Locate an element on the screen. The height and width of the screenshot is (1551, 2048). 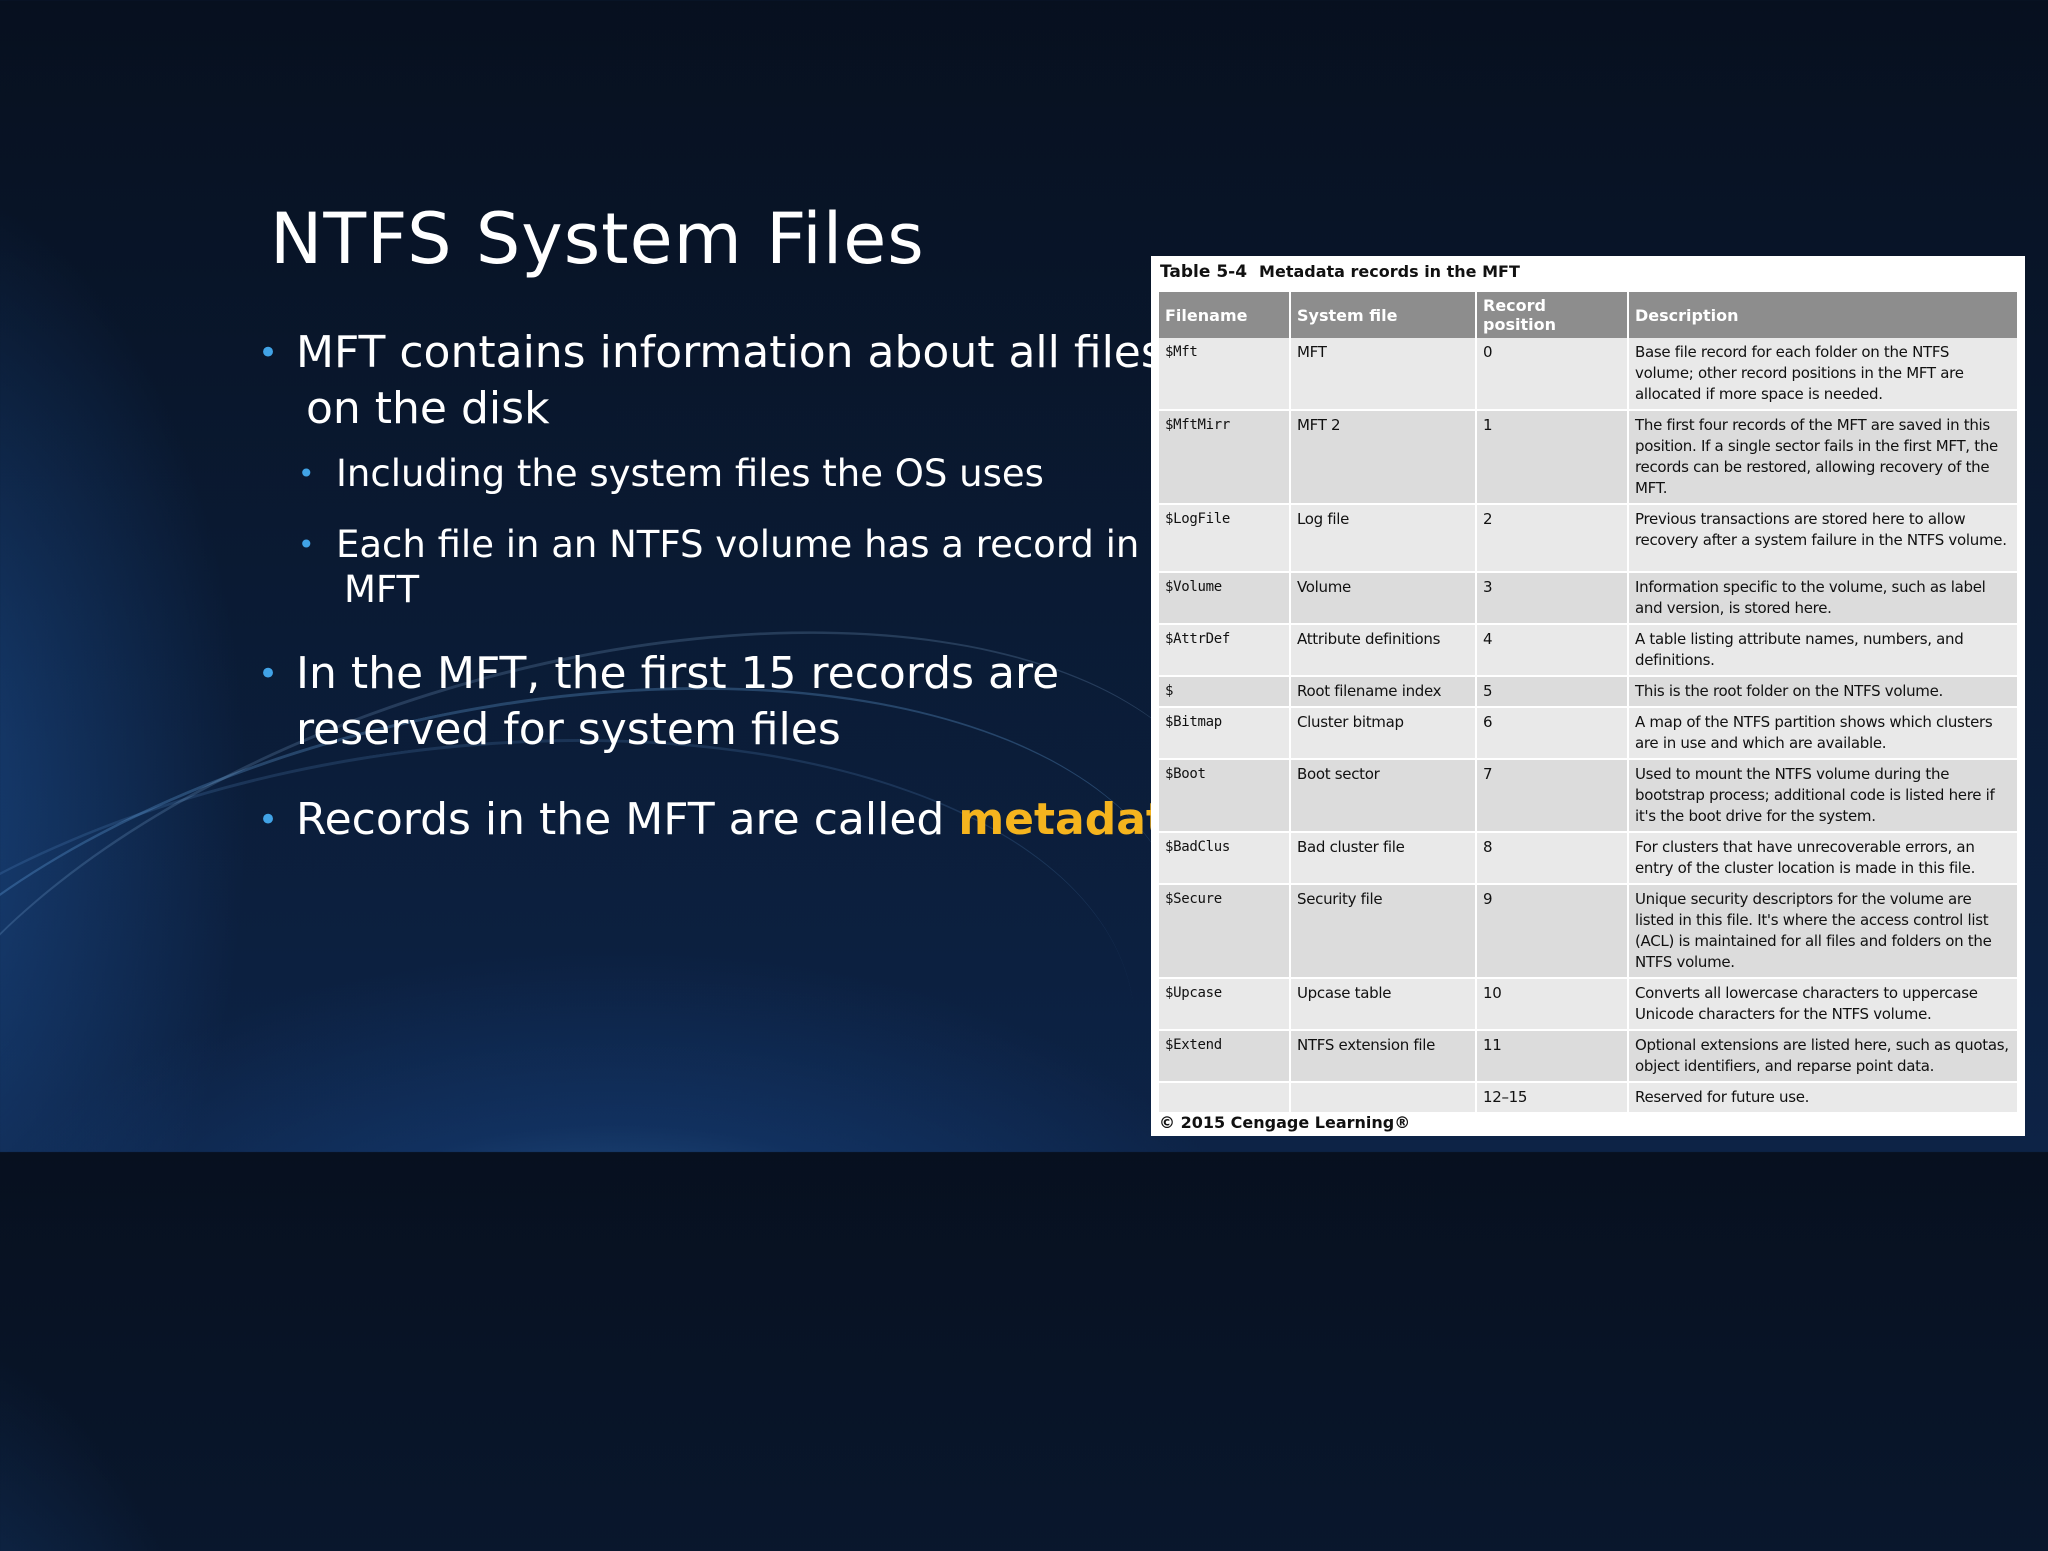
sub-bullet-item: • Including the system files the OS uses is located at coordinates (708, 473).